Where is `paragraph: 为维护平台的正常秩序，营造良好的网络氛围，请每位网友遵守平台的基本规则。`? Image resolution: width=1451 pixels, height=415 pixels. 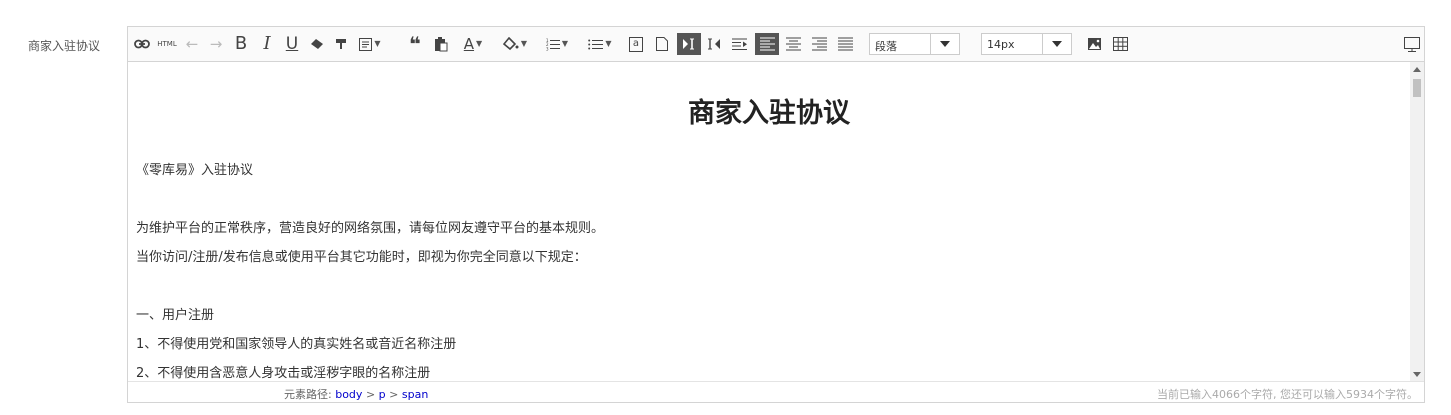
paragraph: 为维护平台的正常秩序，营造良好的网络氛围，请每位网友遵守平台的基本规则。 is located at coordinates (370, 228).